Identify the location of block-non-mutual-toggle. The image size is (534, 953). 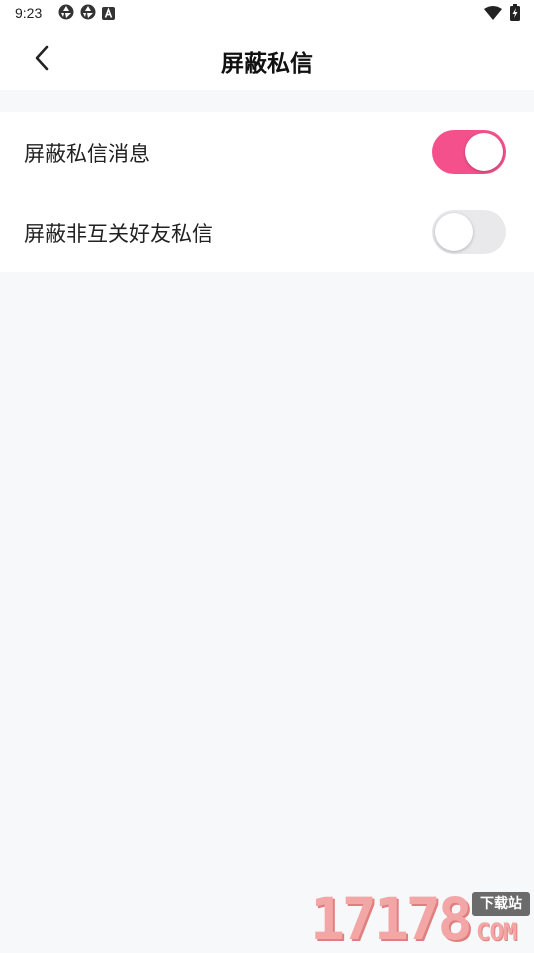
(469, 232).